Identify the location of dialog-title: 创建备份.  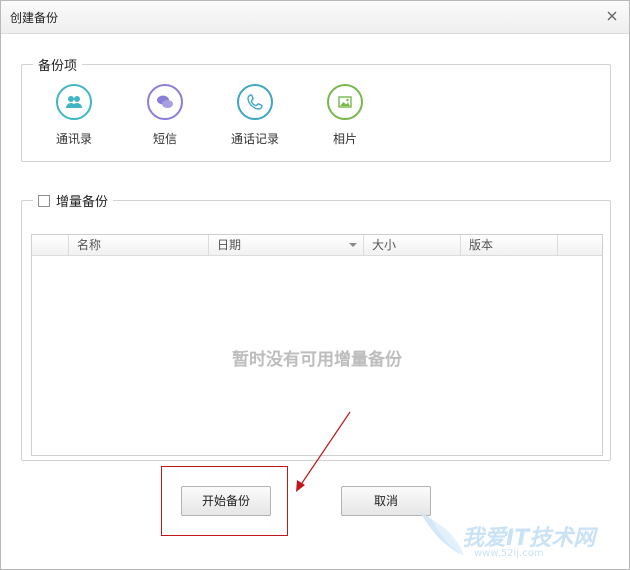
(34, 18).